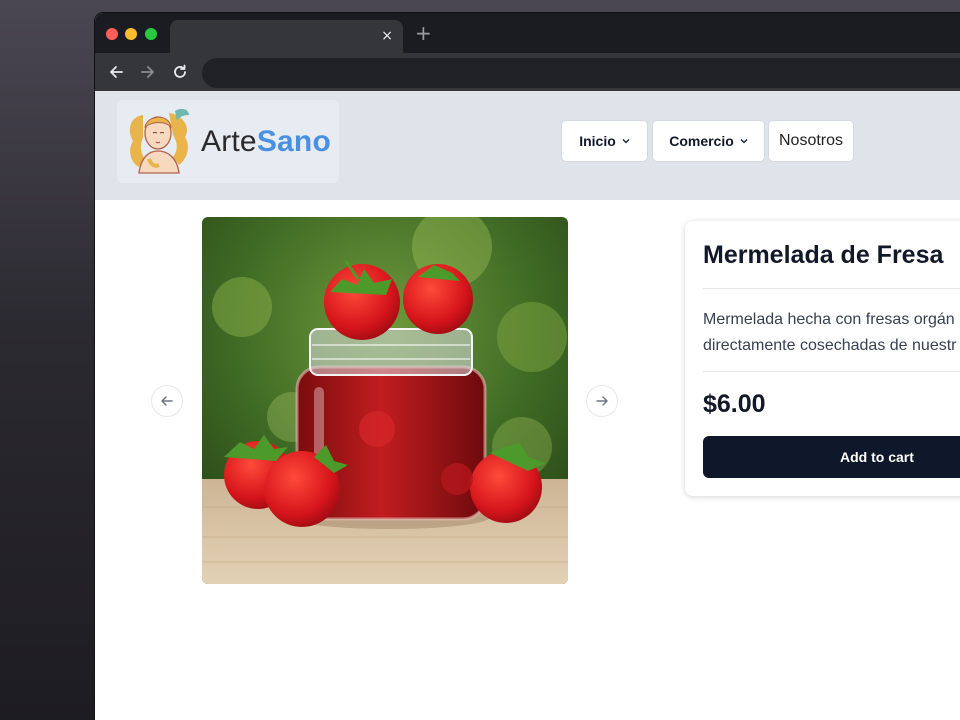 Image resolution: width=960 pixels, height=720 pixels. I want to click on carousel-prev-button, so click(167, 401).